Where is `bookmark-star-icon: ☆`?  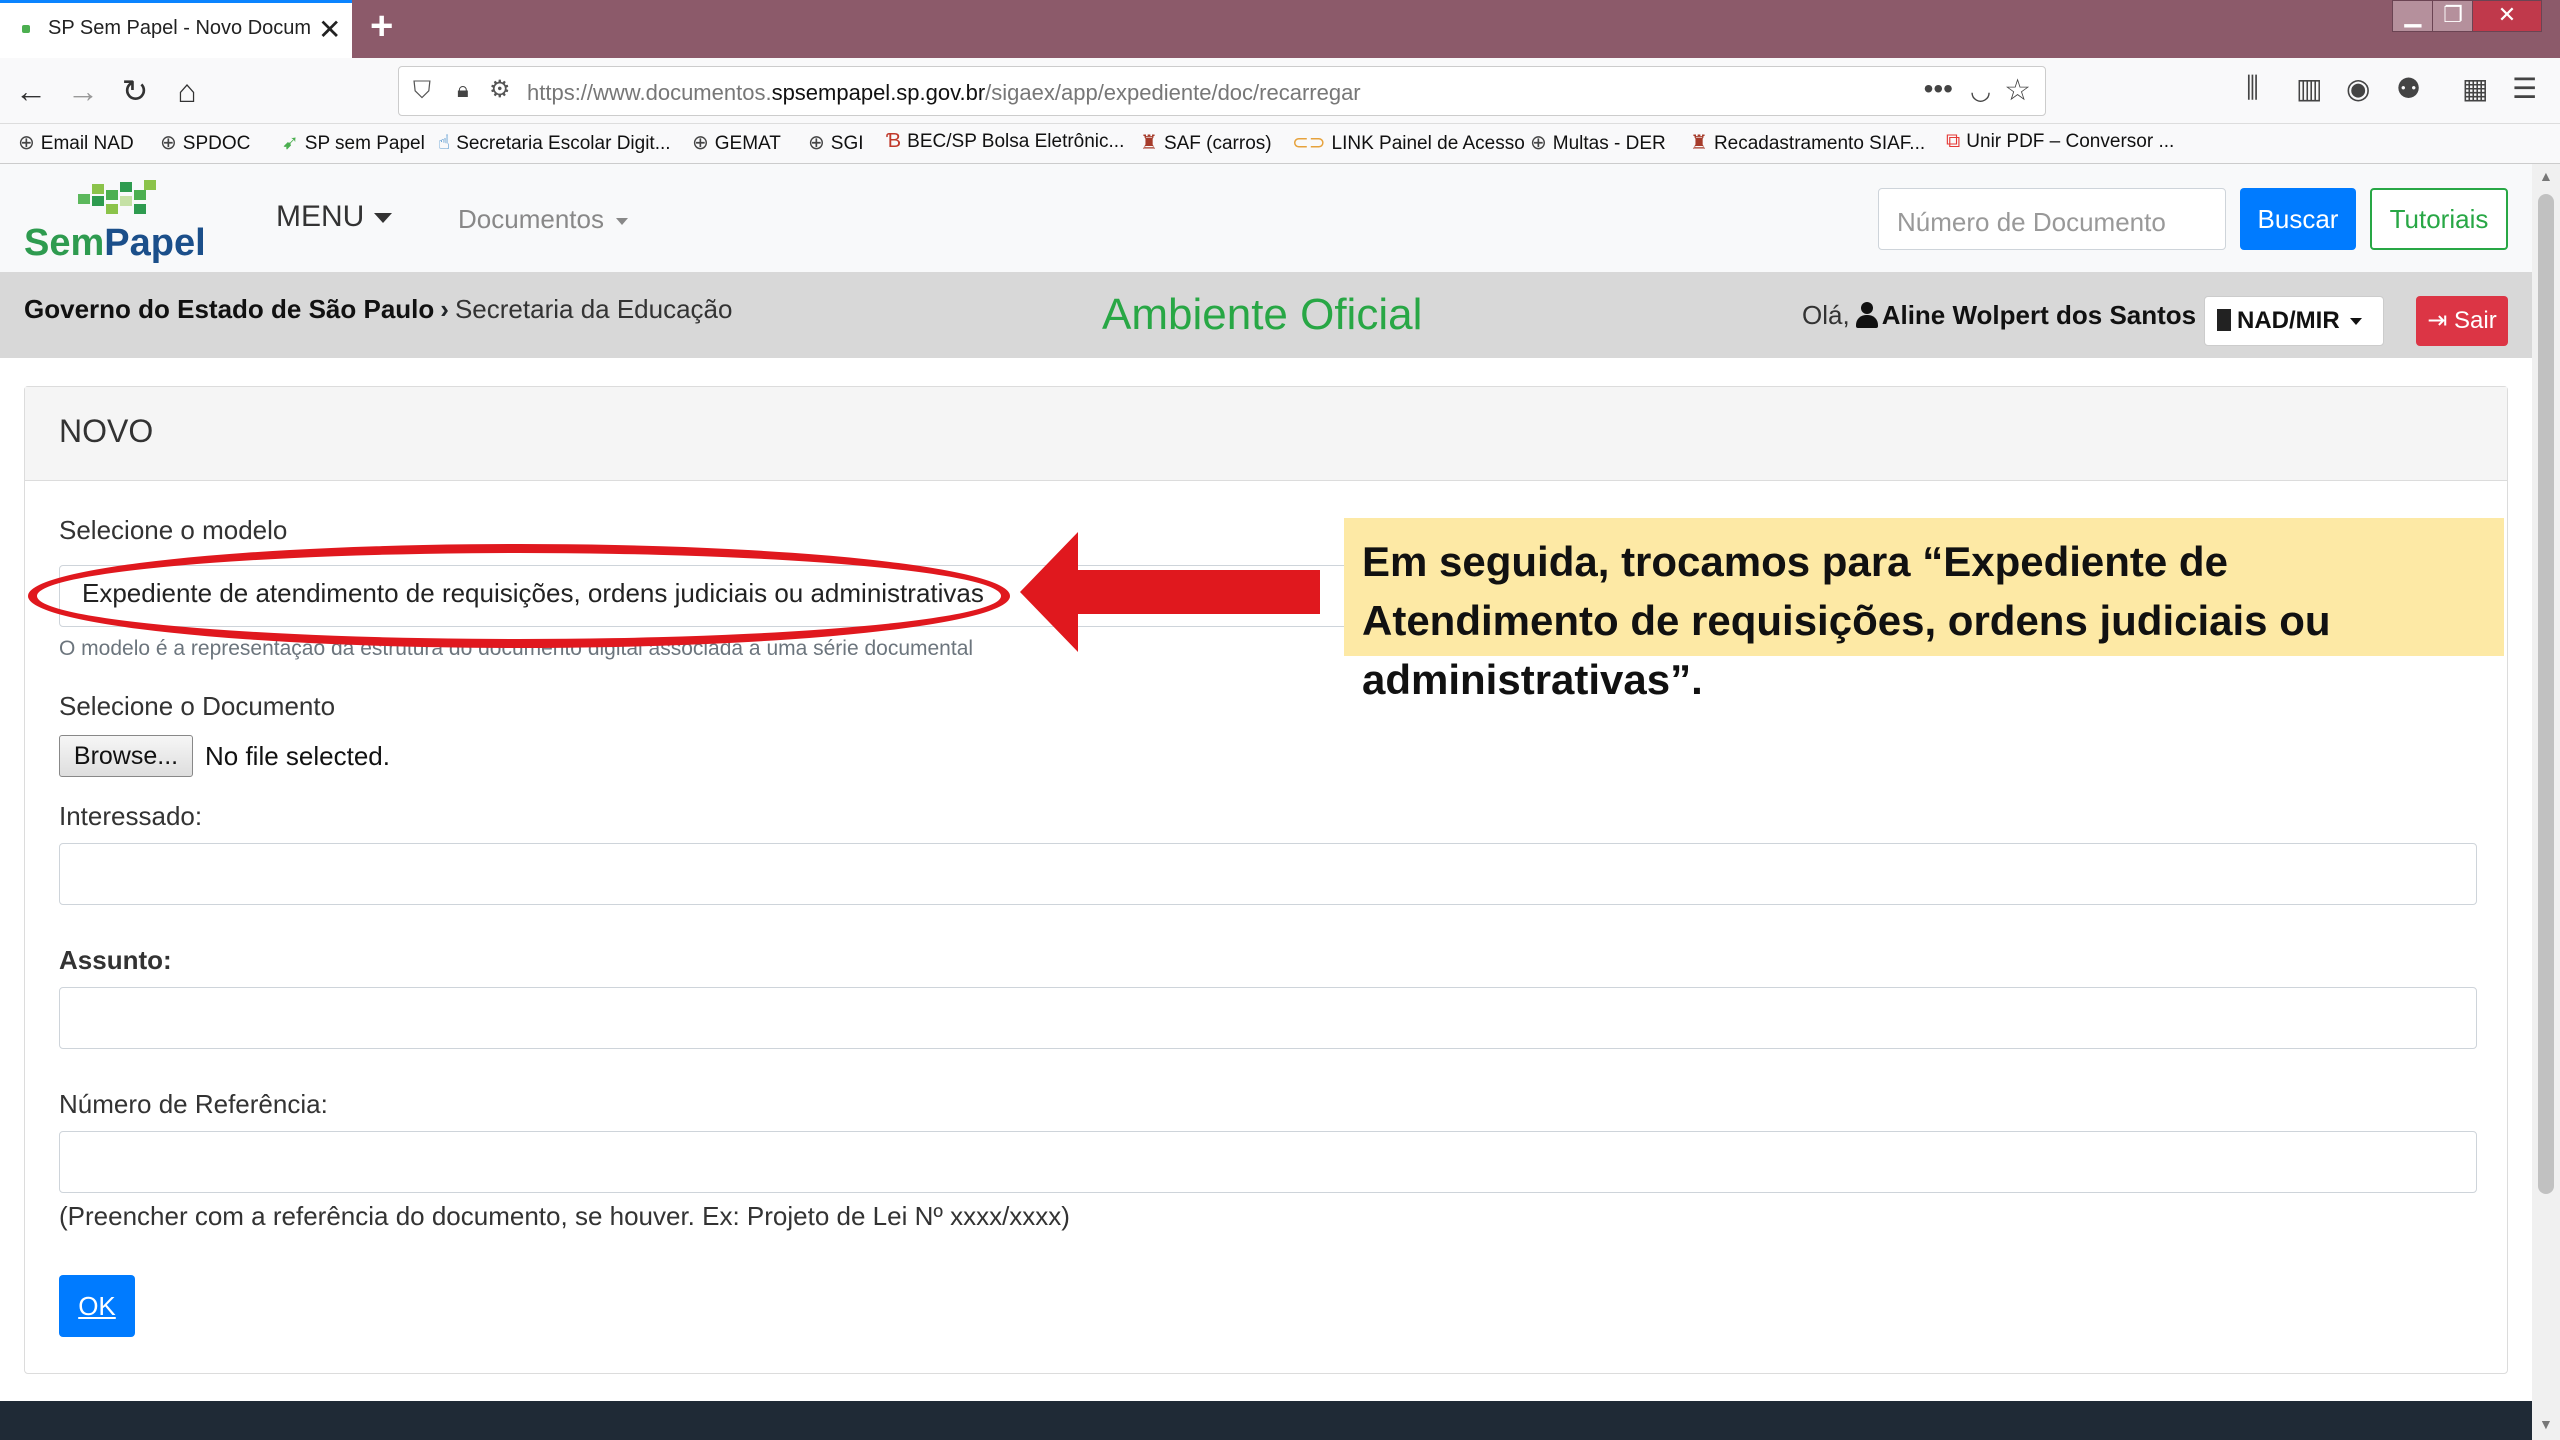
bookmark-star-icon: ☆ is located at coordinates (2017, 90).